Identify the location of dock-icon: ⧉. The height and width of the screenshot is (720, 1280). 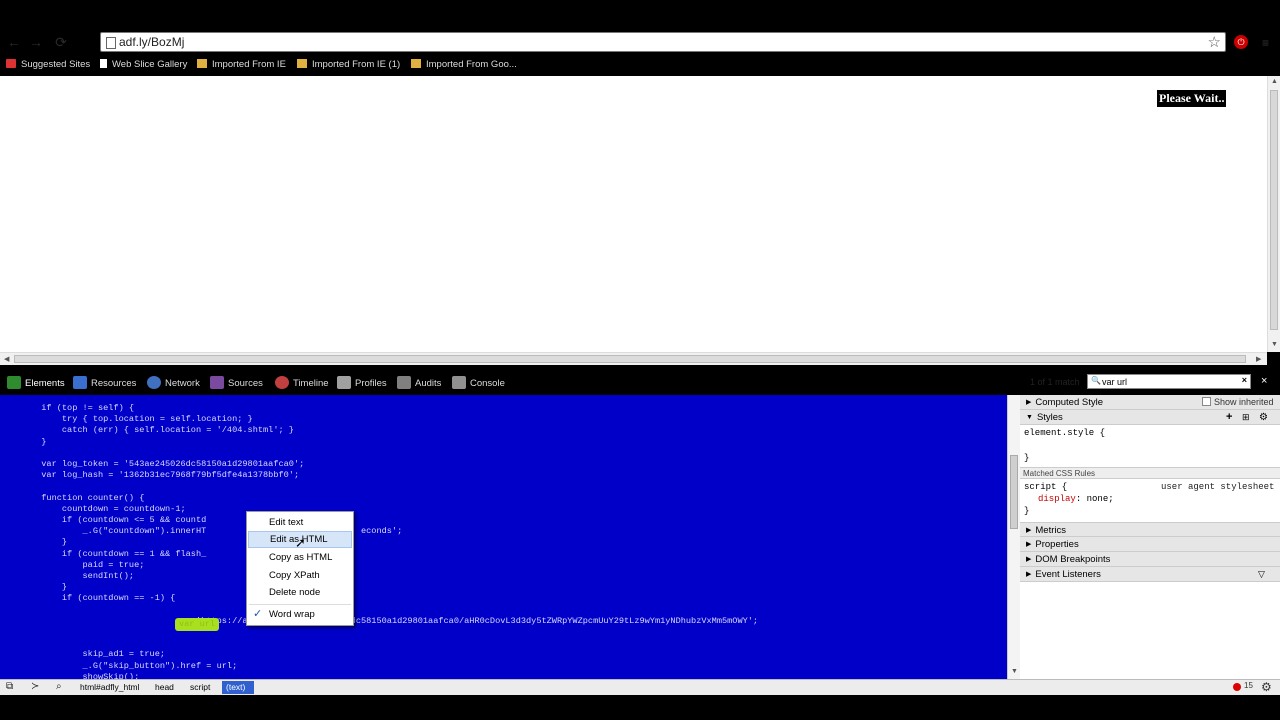
(9, 686).